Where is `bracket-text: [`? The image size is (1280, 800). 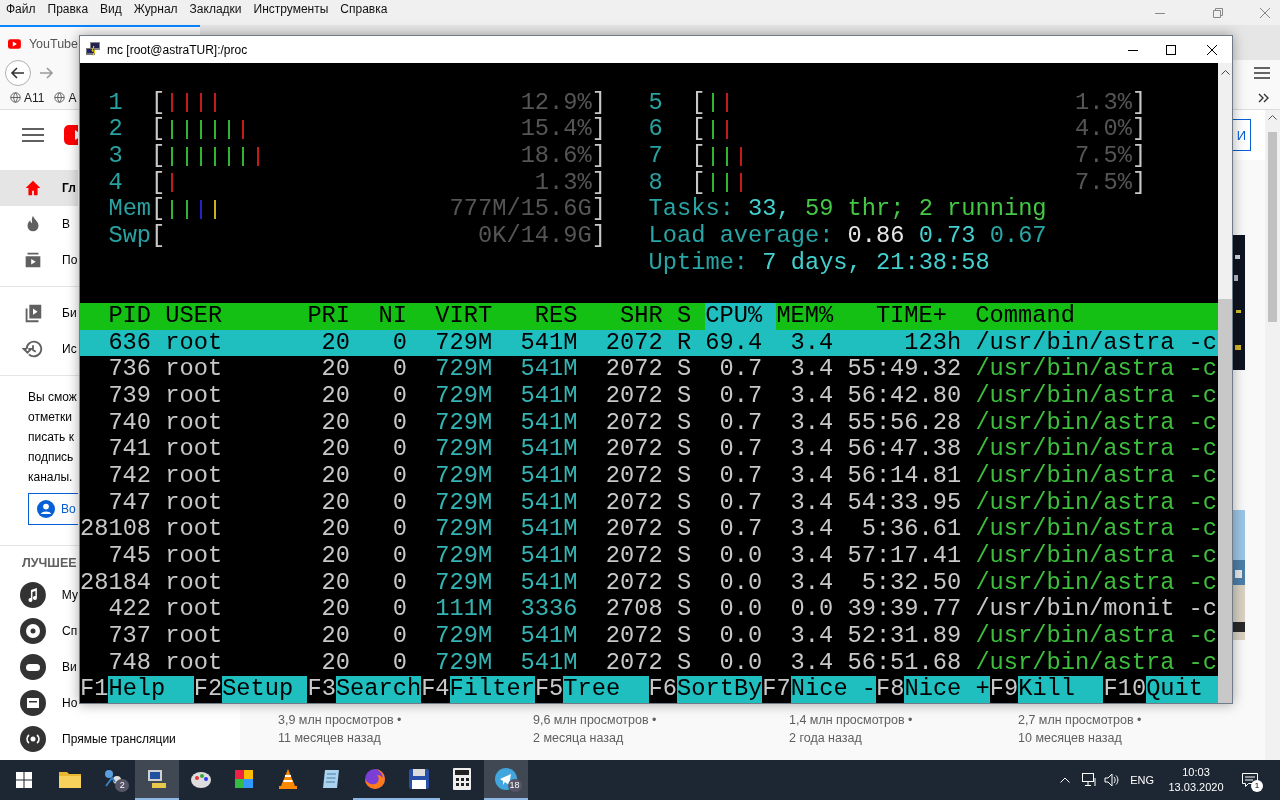 bracket-text: [ is located at coordinates (158, 209).